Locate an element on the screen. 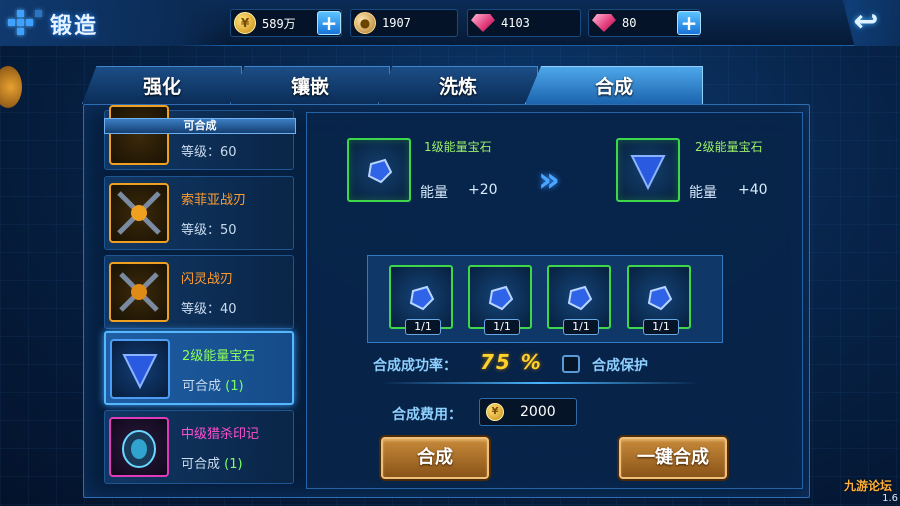  success-rate-label: 合成成功率： is located at coordinates (415, 366).